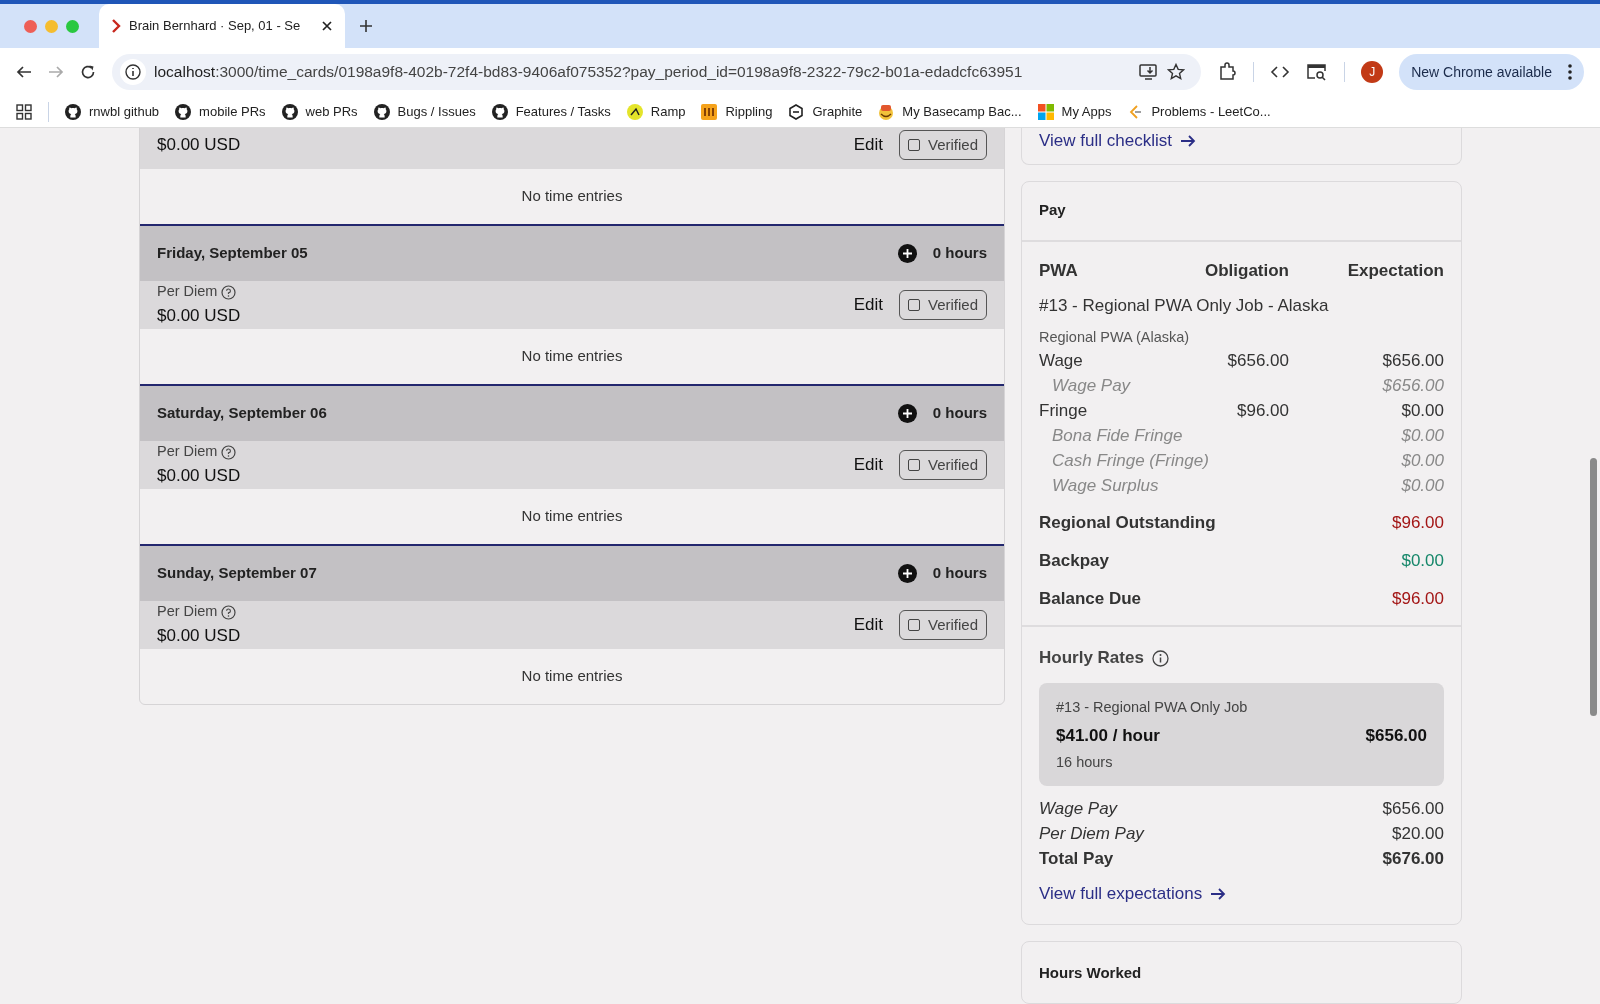  Describe the element at coordinates (589, 72) in the screenshot. I see `url-text: localhost:3000/time_cards/0198a9f8-402b-72f4-bd83-9406af075352?pay_period_id=0198a9f8-2322-79c2-b01a-edadcfc63951` at that location.